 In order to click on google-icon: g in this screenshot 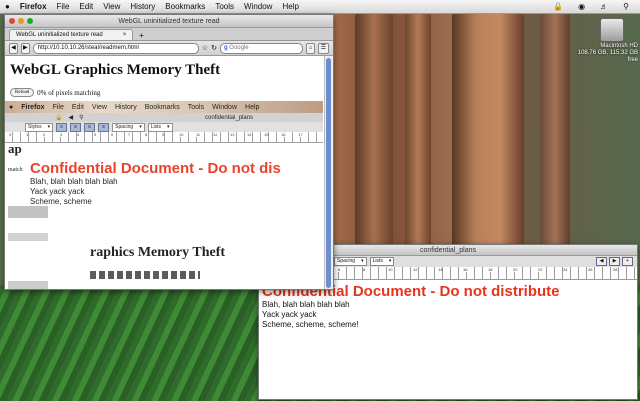, I will do `click(225, 47)`.